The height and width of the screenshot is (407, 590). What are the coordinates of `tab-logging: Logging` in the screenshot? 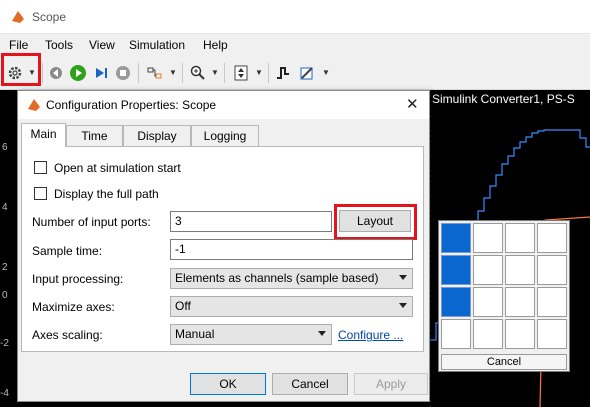 It's located at (225, 136).